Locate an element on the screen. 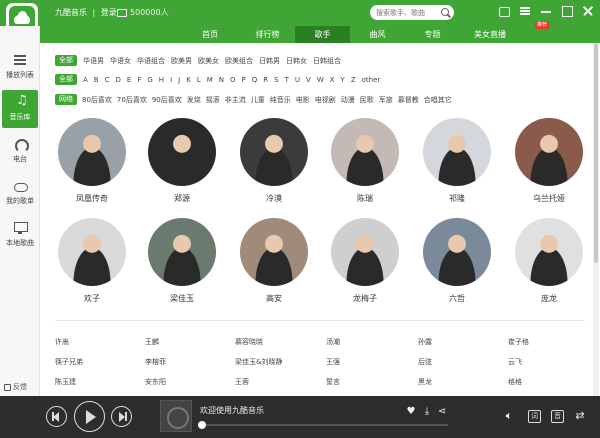 The width and height of the screenshot is (600, 438). tab-live: 美女直播 is located at coordinates (490, 34).